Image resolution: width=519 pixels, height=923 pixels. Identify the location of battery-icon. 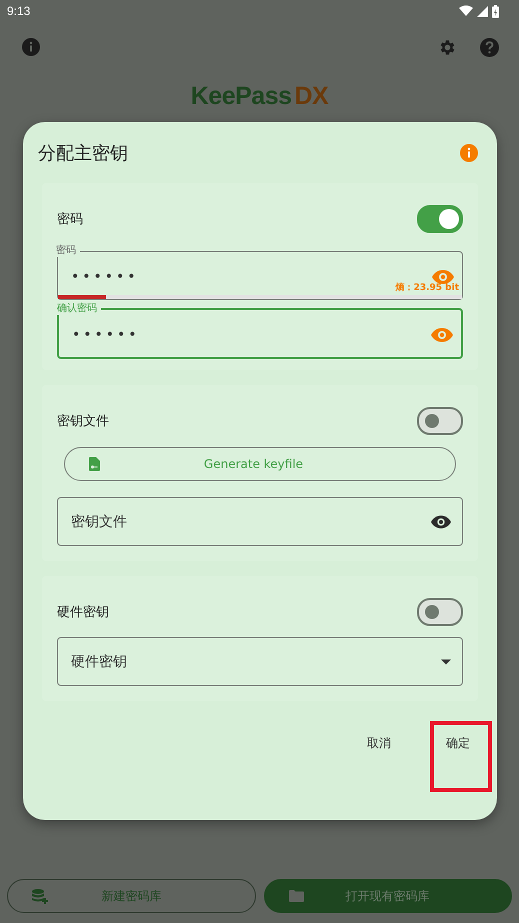
(495, 11).